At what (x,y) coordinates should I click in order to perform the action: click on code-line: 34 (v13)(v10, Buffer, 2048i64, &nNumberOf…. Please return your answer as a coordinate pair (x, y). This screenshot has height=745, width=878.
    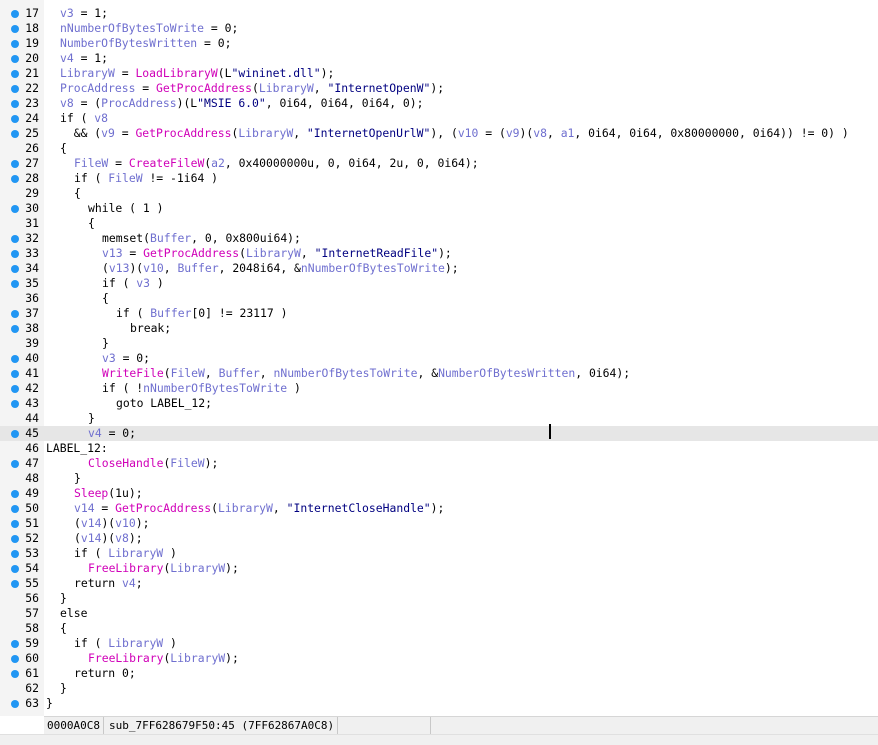
    Looking at the image, I should click on (439, 268).